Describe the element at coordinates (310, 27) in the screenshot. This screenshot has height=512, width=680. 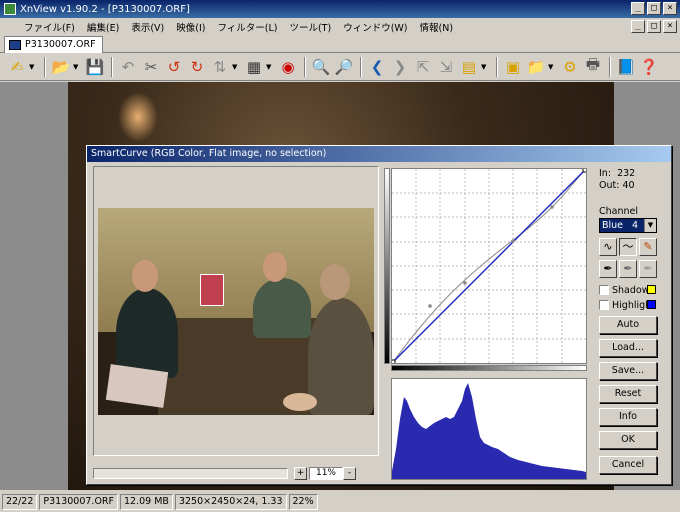
I see `menu-tools: ツール(T)` at that location.